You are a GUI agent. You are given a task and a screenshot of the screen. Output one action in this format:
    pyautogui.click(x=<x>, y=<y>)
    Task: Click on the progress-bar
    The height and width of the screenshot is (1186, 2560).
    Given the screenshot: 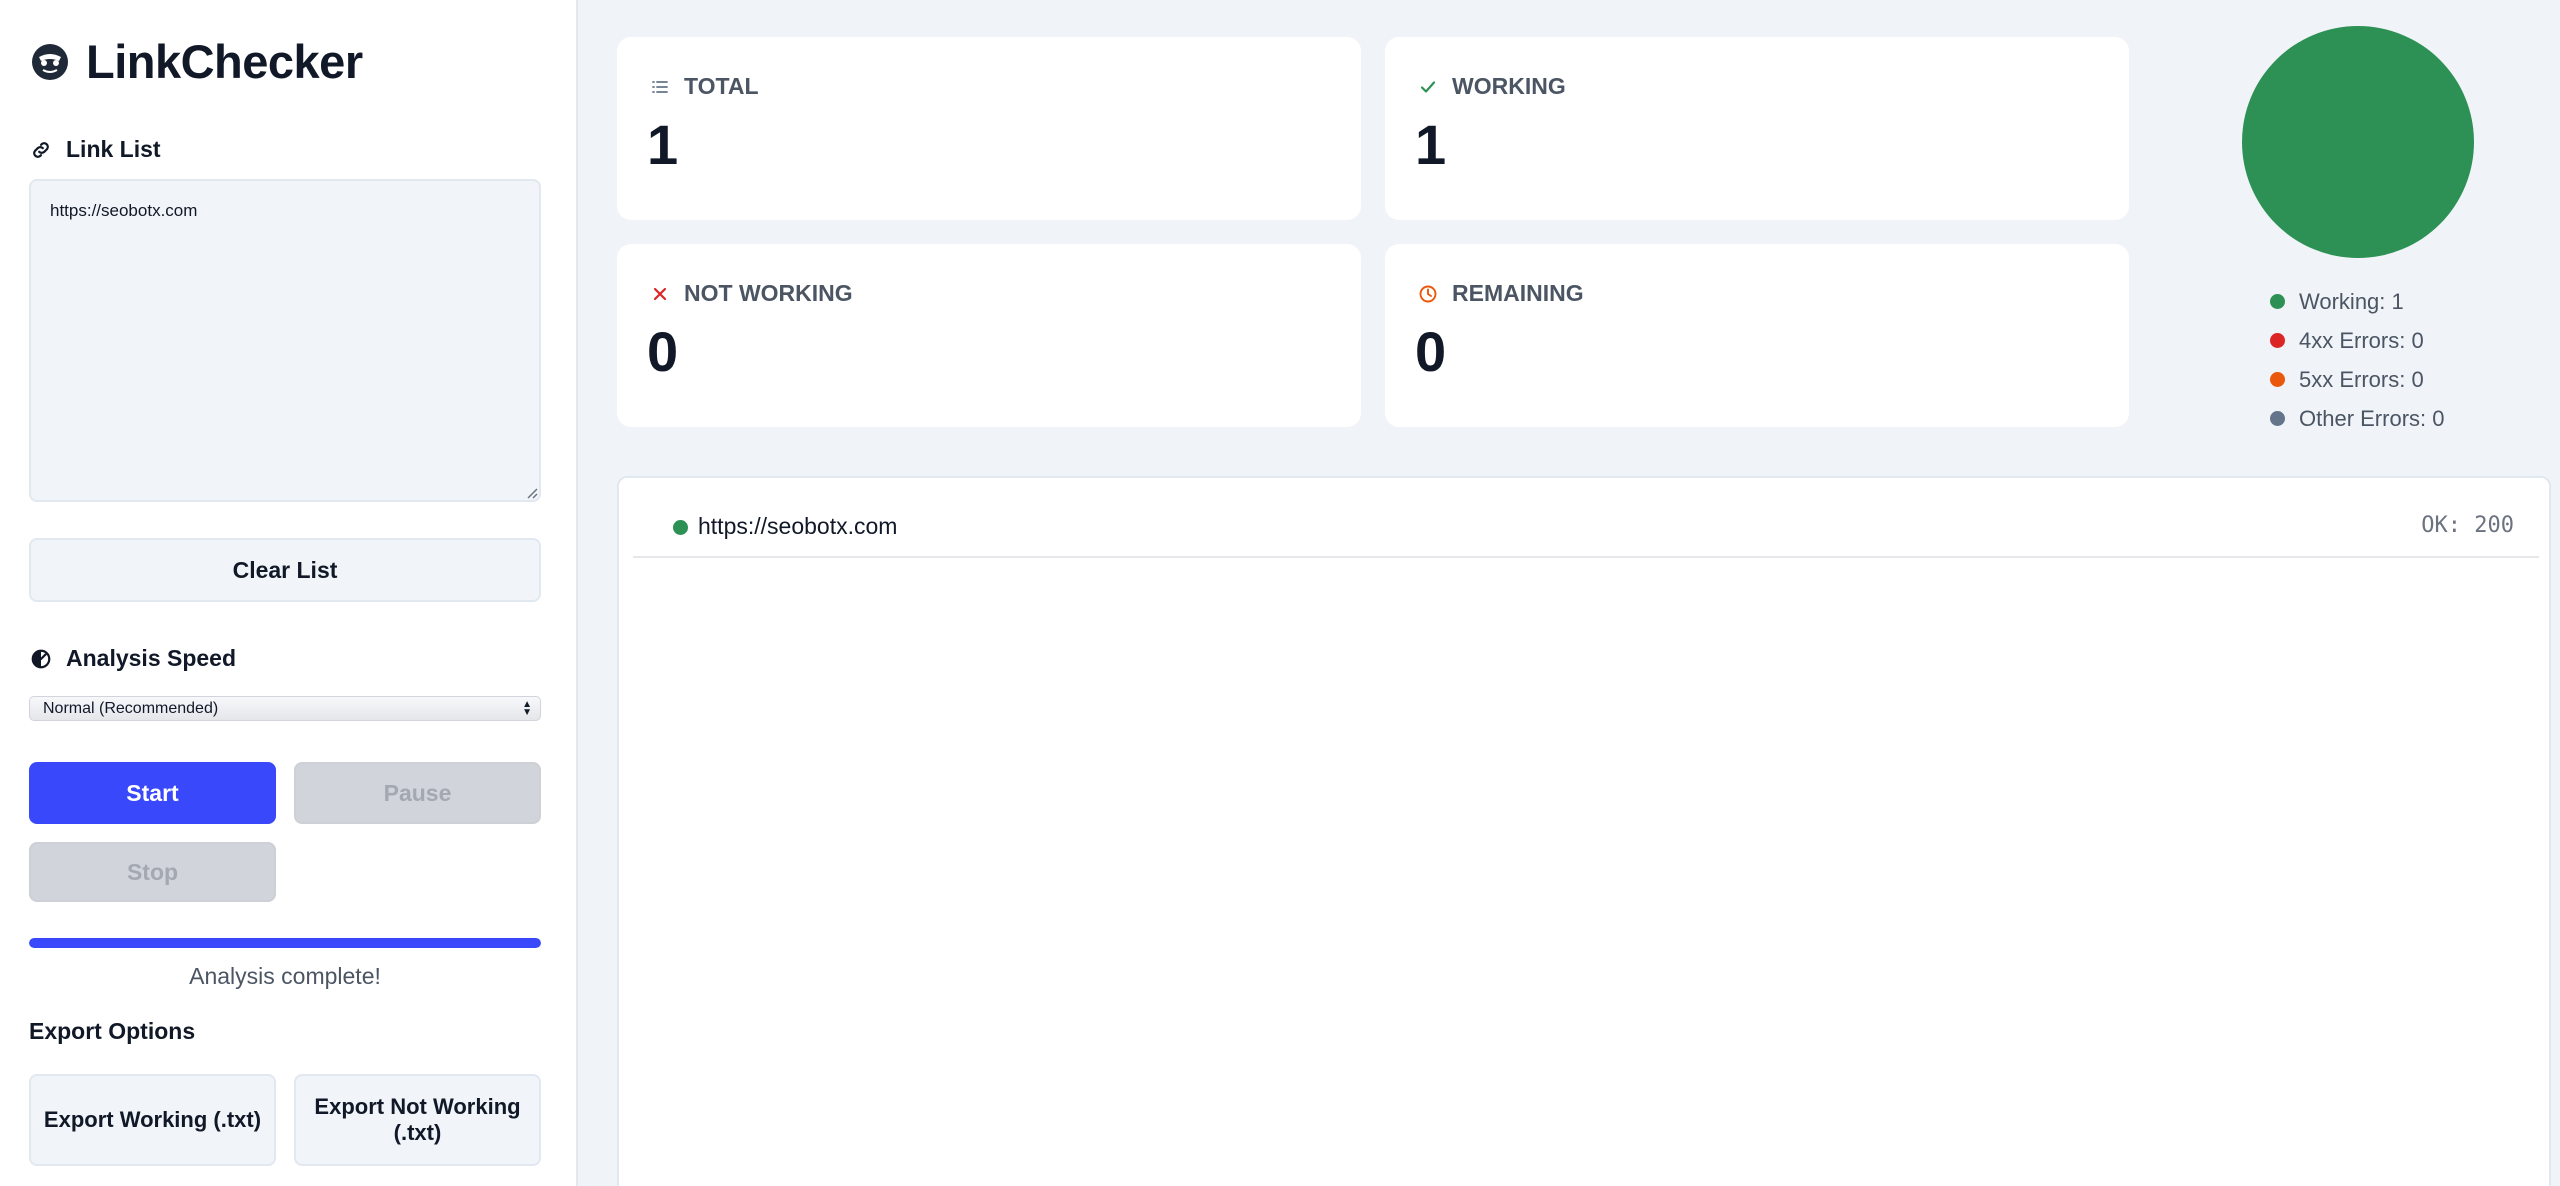 What is the action you would take?
    pyautogui.click(x=285, y=943)
    